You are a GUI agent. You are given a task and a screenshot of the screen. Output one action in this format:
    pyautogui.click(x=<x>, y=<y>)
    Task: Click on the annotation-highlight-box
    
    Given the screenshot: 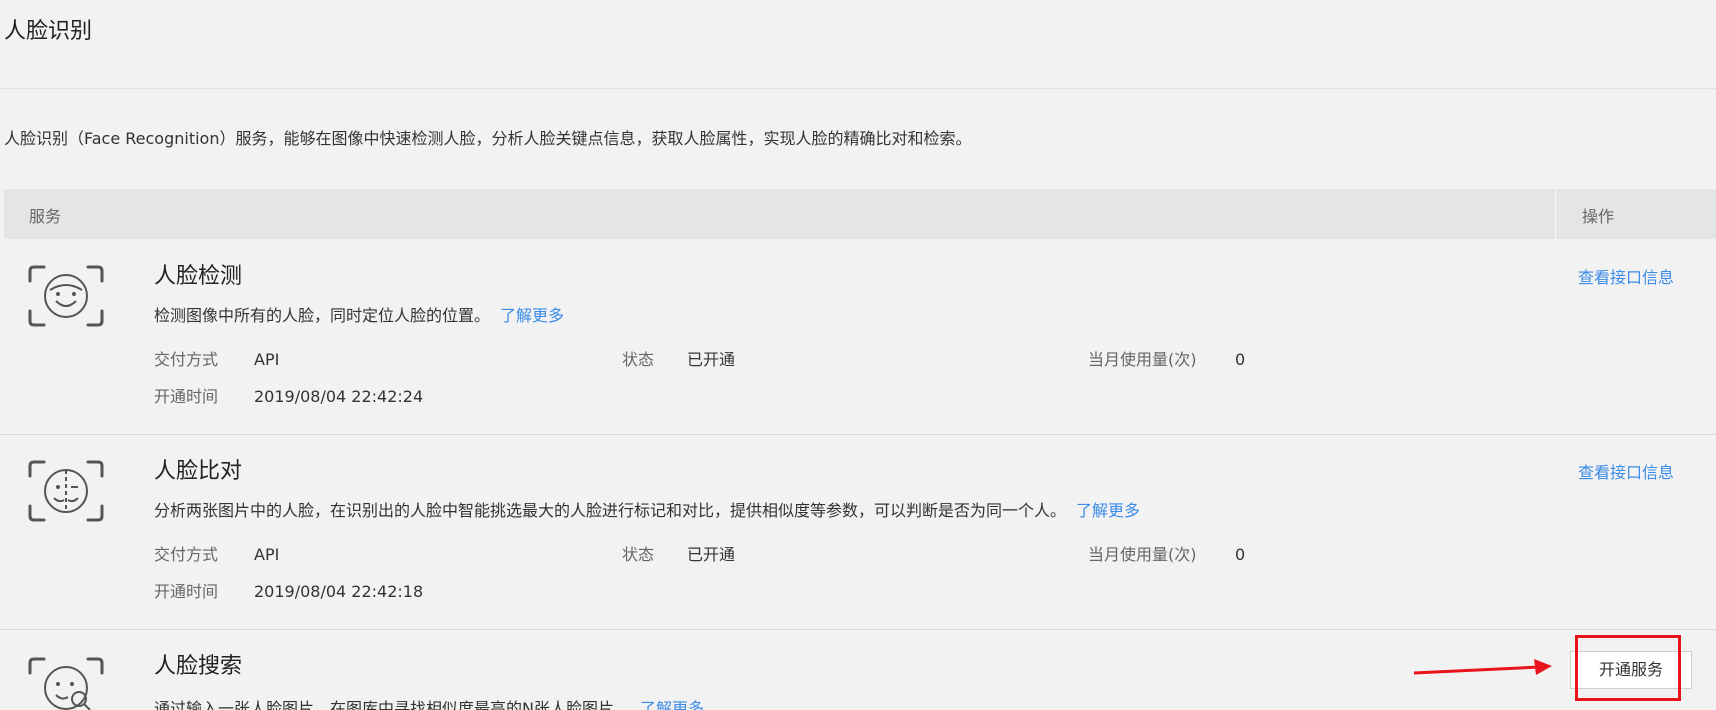 What is the action you would take?
    pyautogui.click(x=1628, y=668)
    